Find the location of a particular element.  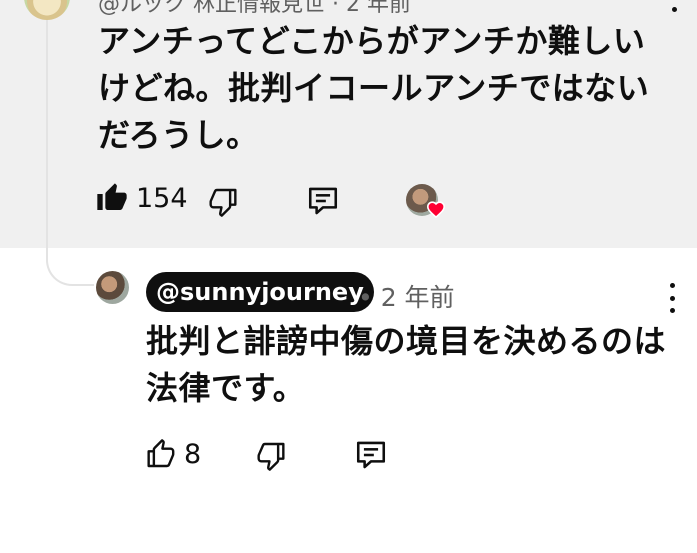

like-button is located at coordinates (112, 198).